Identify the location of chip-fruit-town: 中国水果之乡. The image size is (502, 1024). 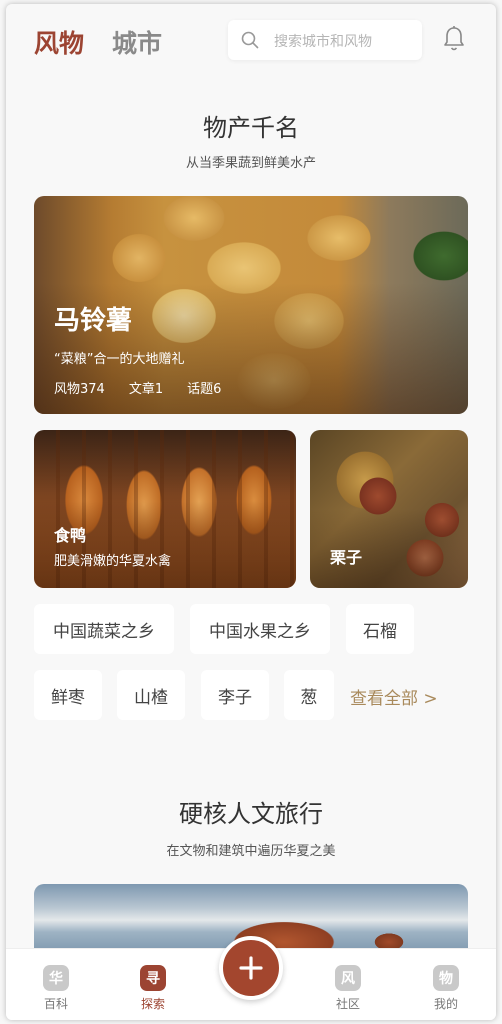
(260, 629).